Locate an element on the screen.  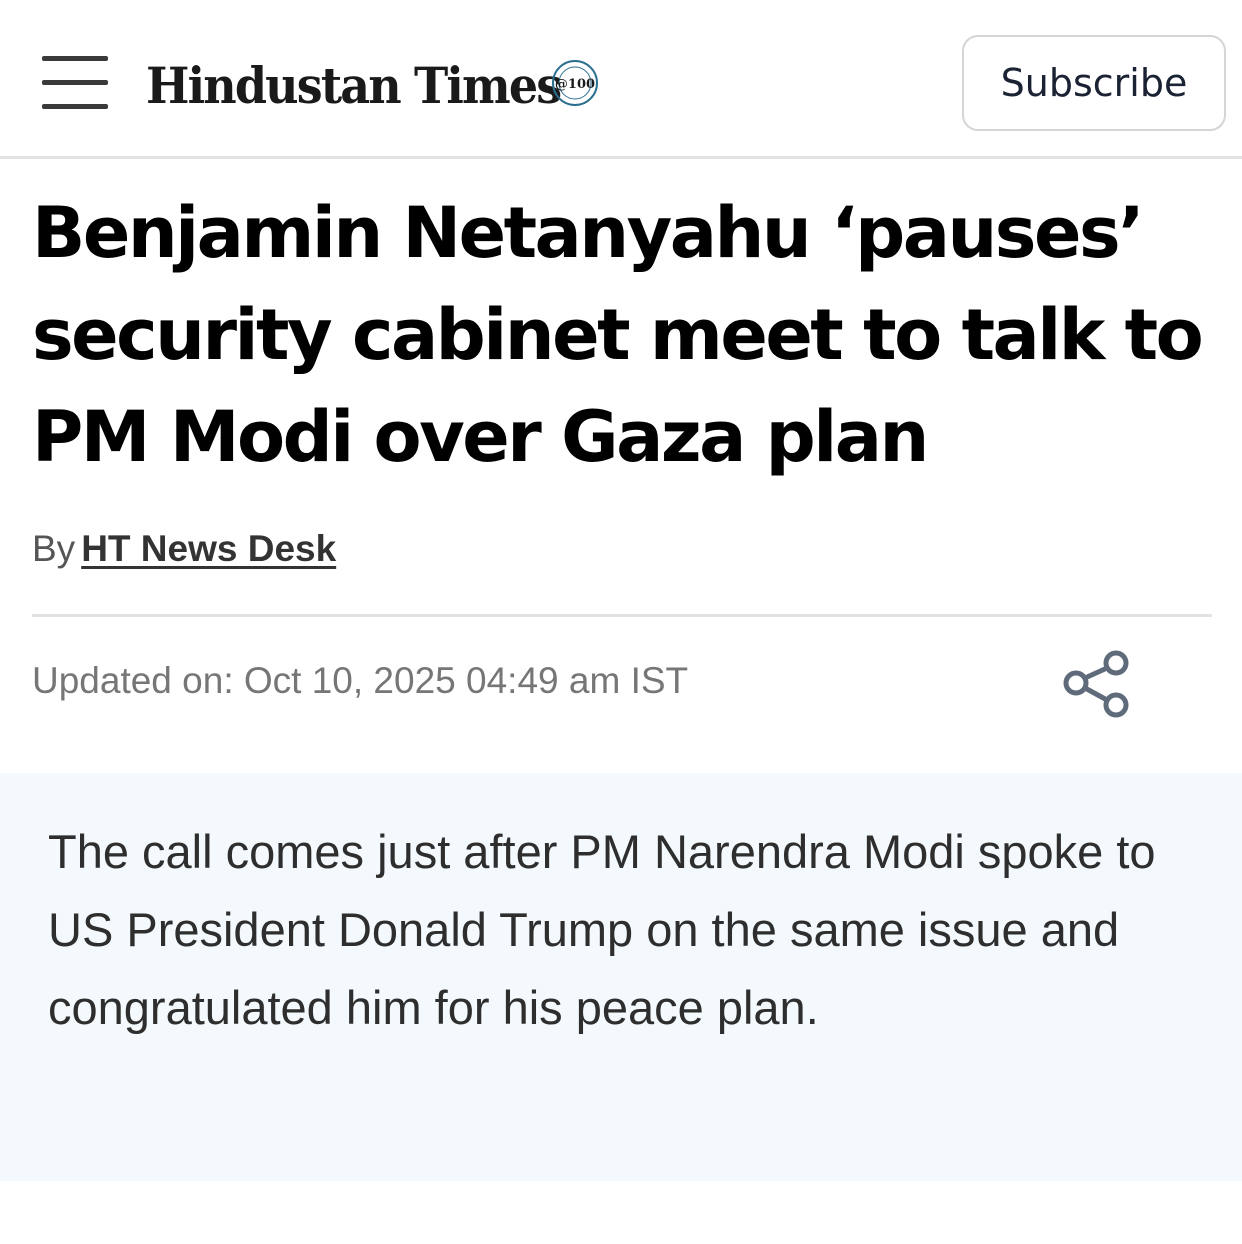
byline: By HT News Desk is located at coordinates (184, 549).